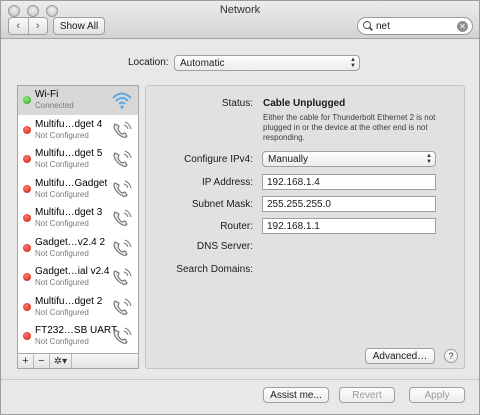 This screenshot has height=415, width=480. What do you see at coordinates (267, 63) in the screenshot?
I see `location-select: Automatic ▲ ▼` at bounding box center [267, 63].